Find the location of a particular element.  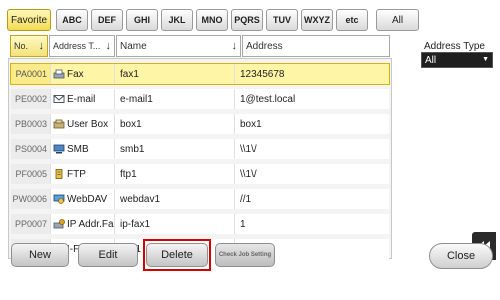

row-type: User Box is located at coordinates (82, 124).